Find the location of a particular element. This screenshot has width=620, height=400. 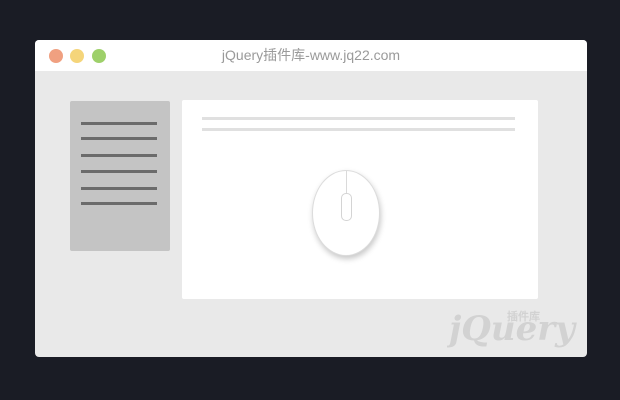

mouse-icon is located at coordinates (346, 213).